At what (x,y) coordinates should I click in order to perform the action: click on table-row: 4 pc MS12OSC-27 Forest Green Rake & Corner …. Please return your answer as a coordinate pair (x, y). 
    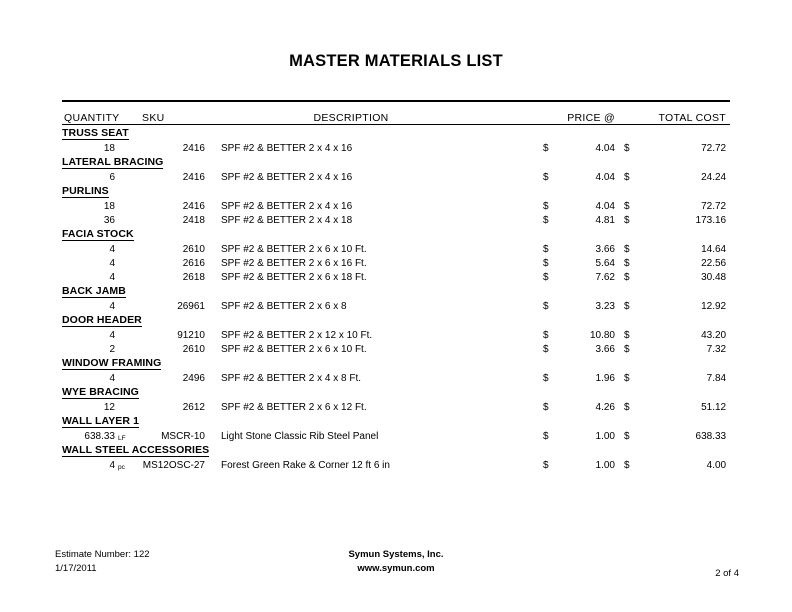
    Looking at the image, I should click on (396, 464).